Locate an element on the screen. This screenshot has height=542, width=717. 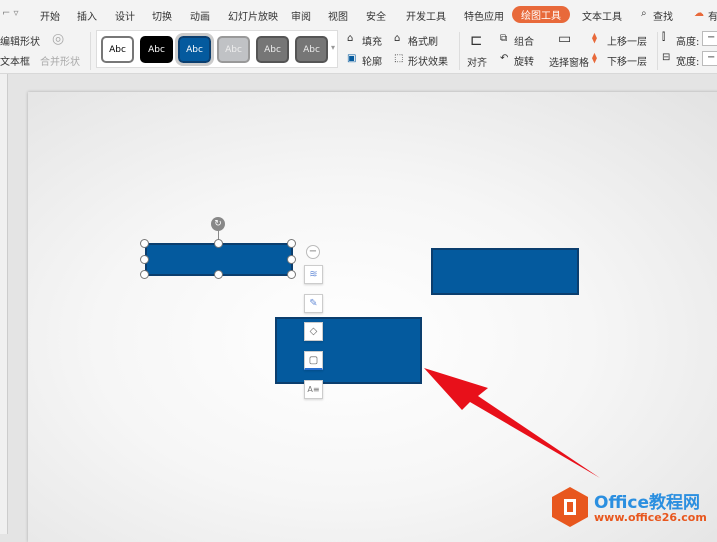
watermark-url: www.office26.com is located at coordinates (650, 517).